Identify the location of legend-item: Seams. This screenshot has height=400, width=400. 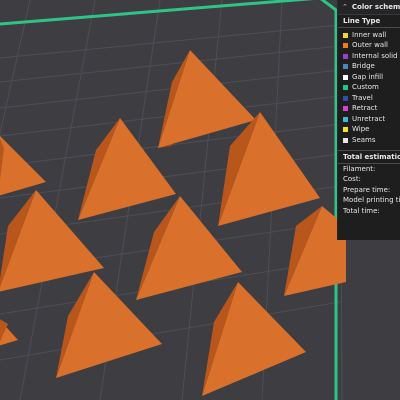
(369, 140).